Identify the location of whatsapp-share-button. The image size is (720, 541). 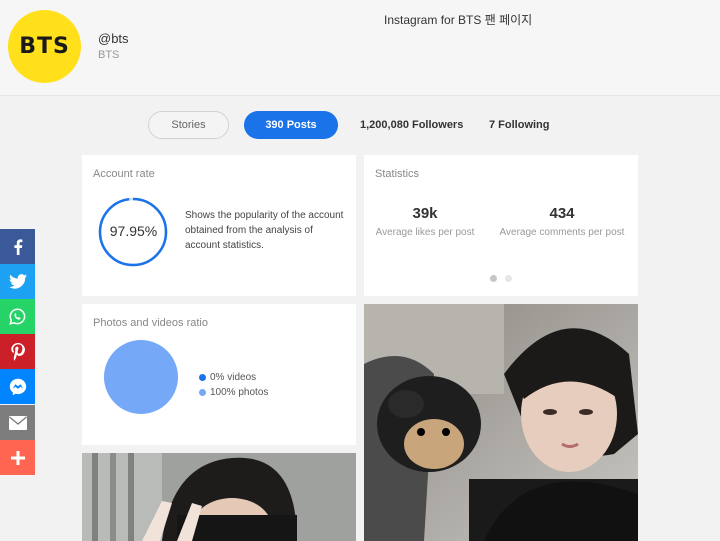
(17, 316).